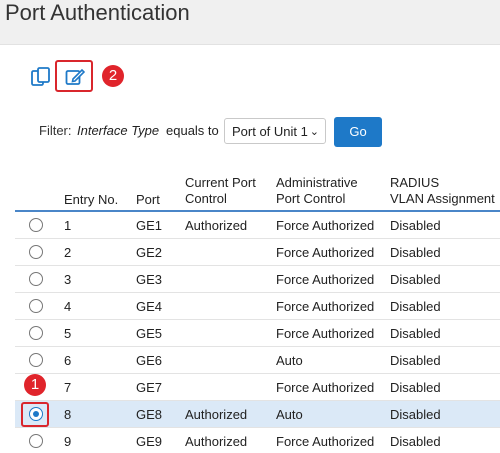  What do you see at coordinates (257, 252) in the screenshot?
I see `table-row: 2 GE2 Force Authorized Disabled` at bounding box center [257, 252].